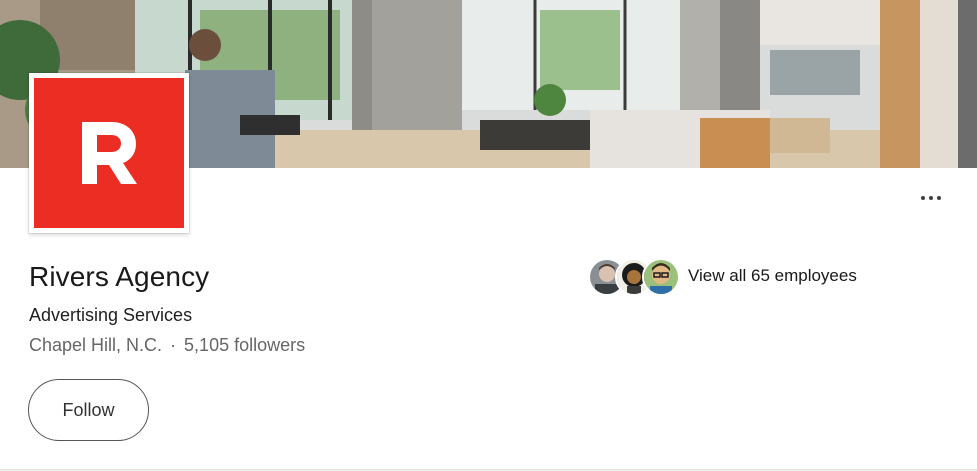 The height and width of the screenshot is (471, 977). What do you see at coordinates (119, 276) in the screenshot?
I see `company-name: Rivers Agency` at bounding box center [119, 276].